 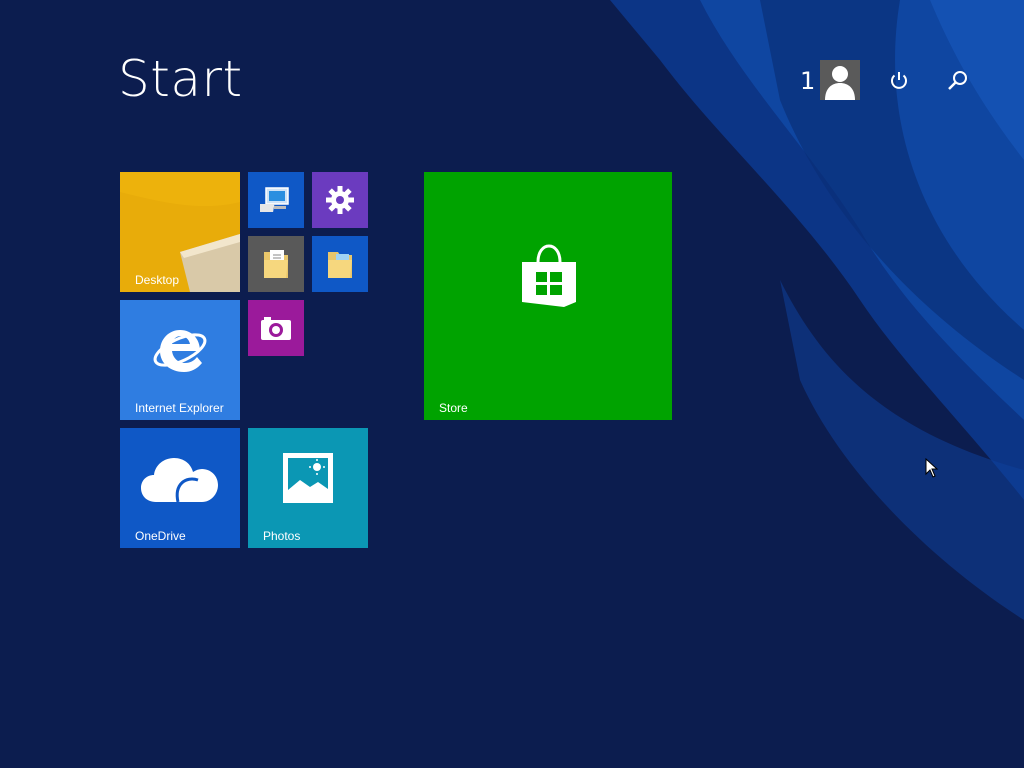 I want to click on user-avatar, so click(x=840, y=80).